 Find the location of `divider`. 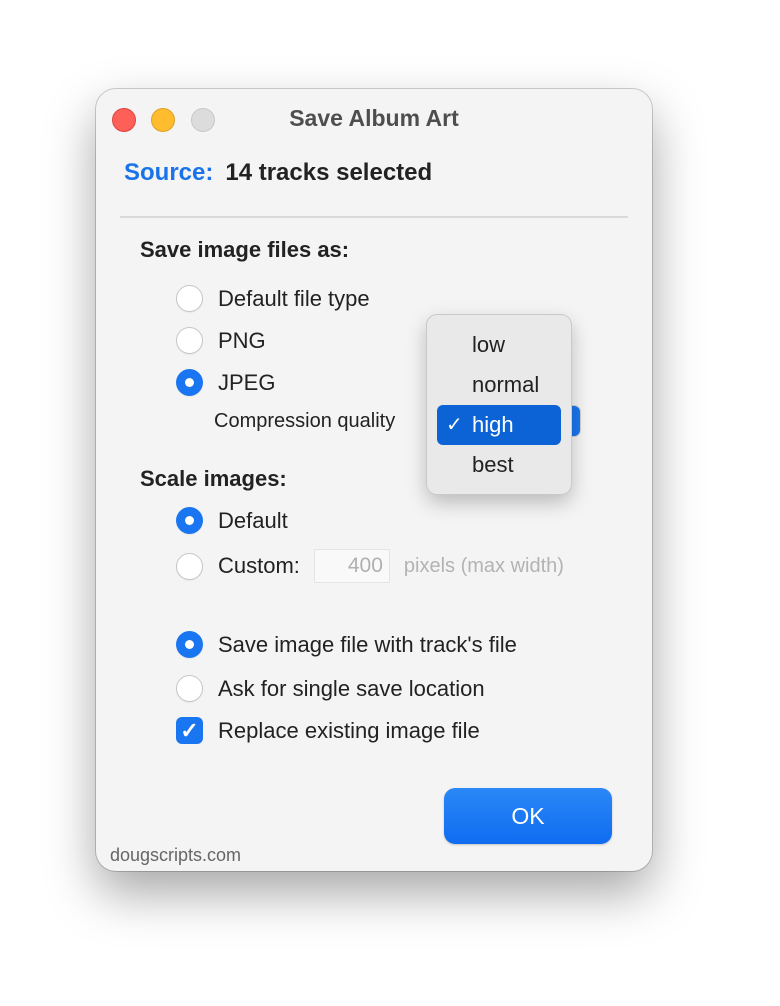

divider is located at coordinates (374, 217).